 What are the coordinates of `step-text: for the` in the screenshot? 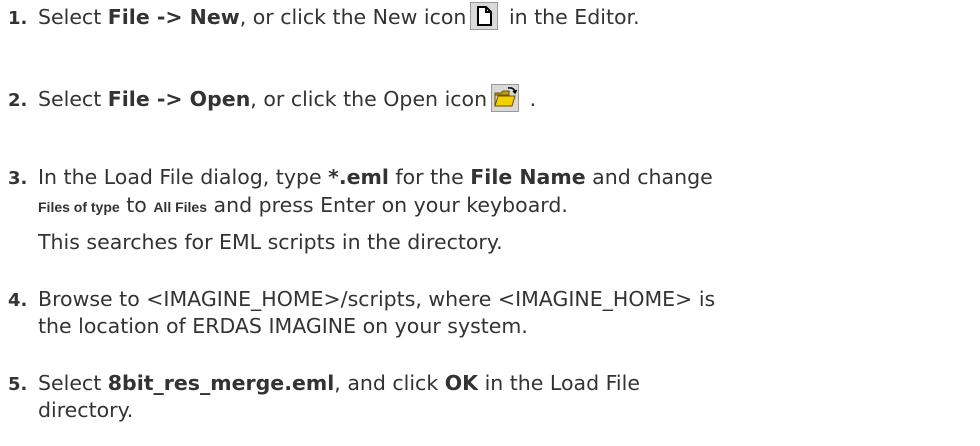 It's located at (429, 177).